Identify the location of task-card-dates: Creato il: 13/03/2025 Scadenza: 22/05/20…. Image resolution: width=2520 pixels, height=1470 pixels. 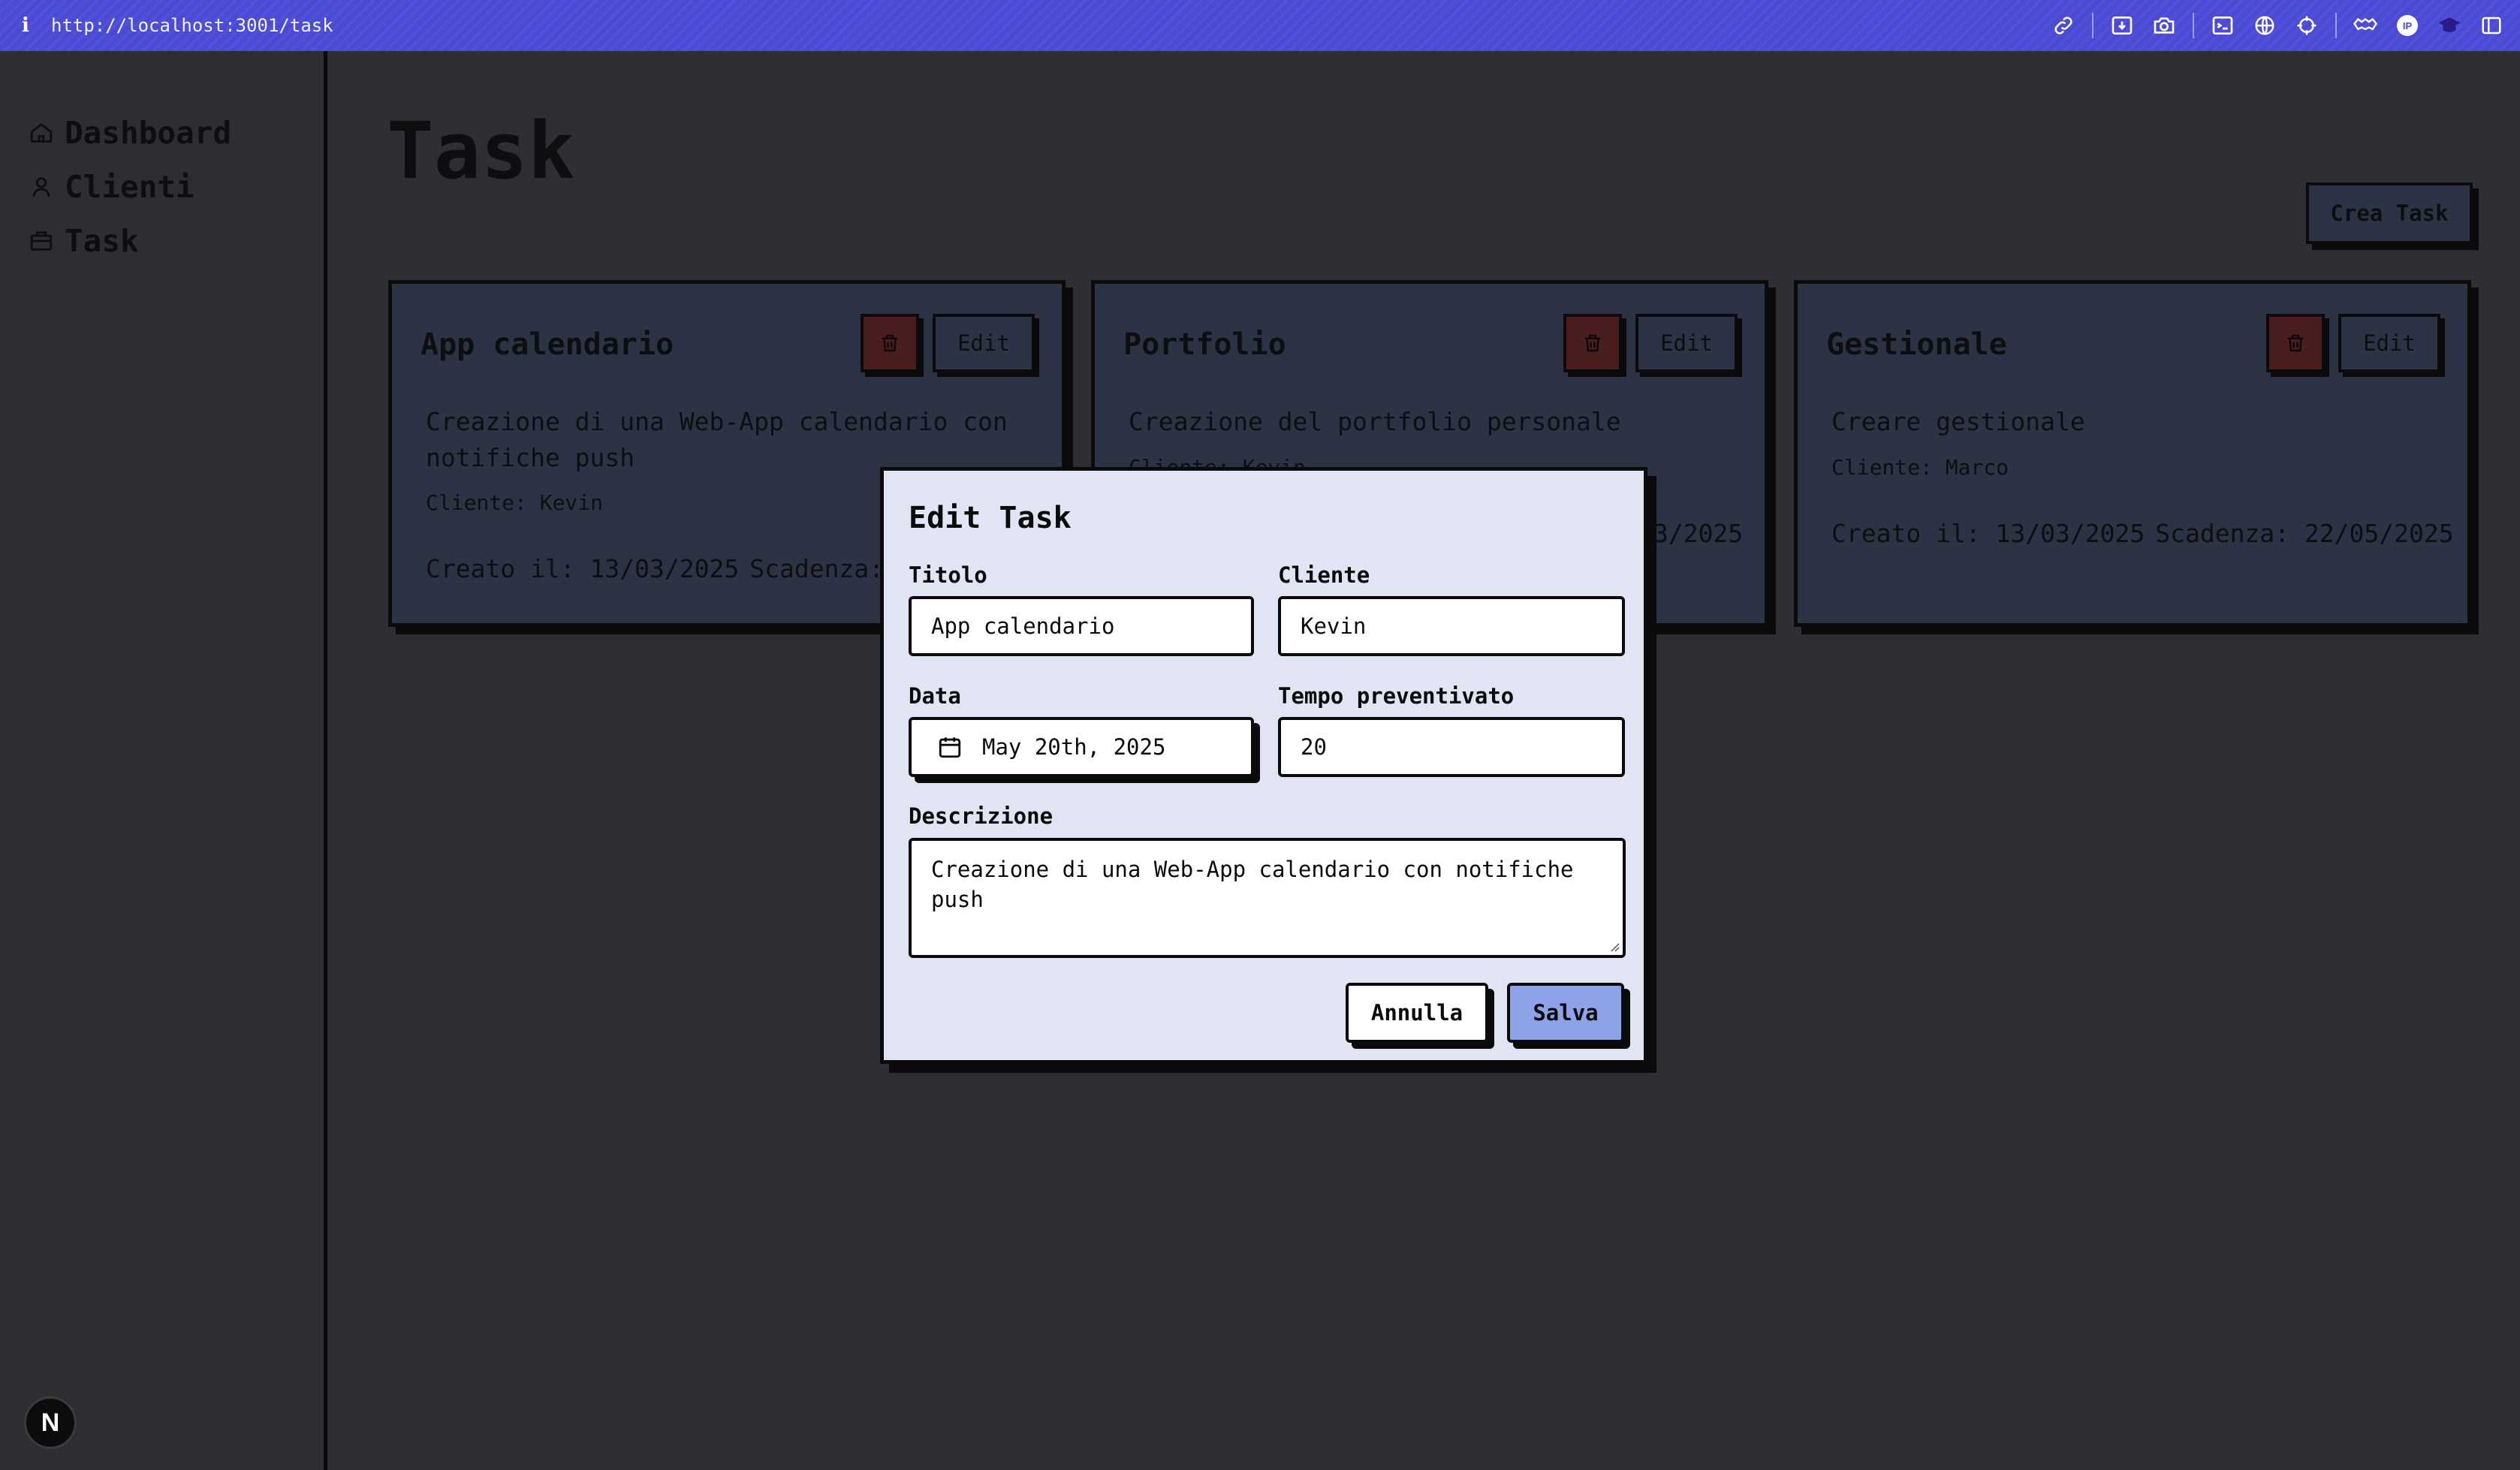
(2142, 533).